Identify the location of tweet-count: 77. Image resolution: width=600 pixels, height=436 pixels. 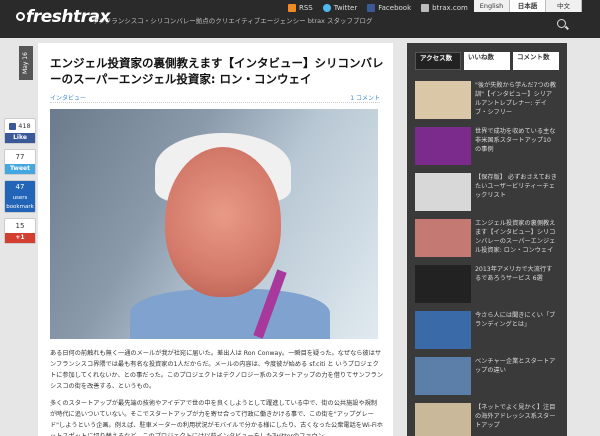
(20, 157).